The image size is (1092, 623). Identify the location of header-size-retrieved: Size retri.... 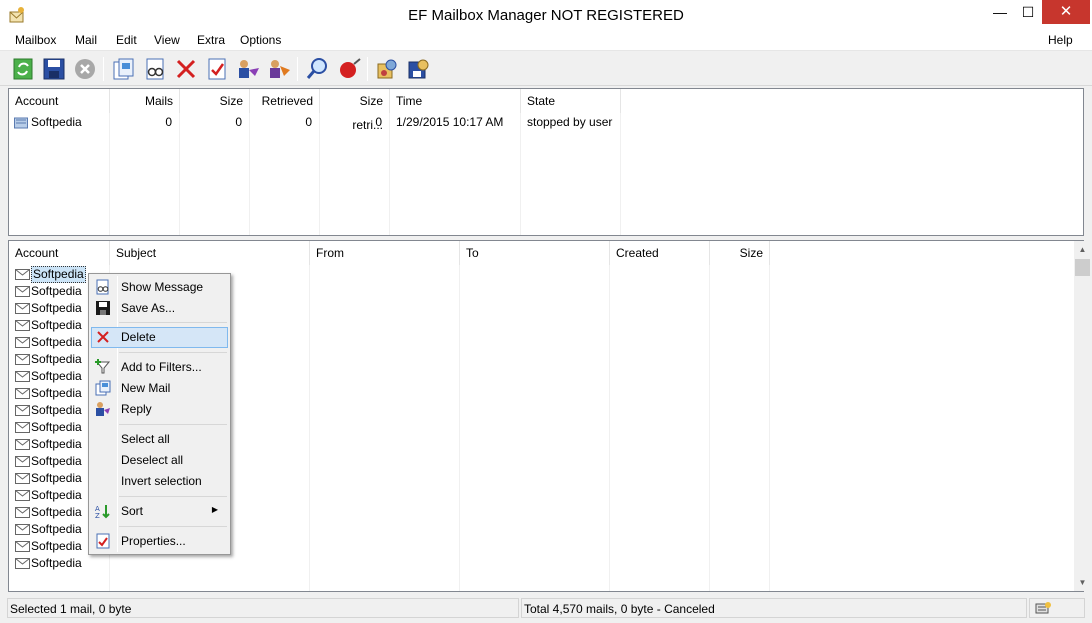
(355, 110).